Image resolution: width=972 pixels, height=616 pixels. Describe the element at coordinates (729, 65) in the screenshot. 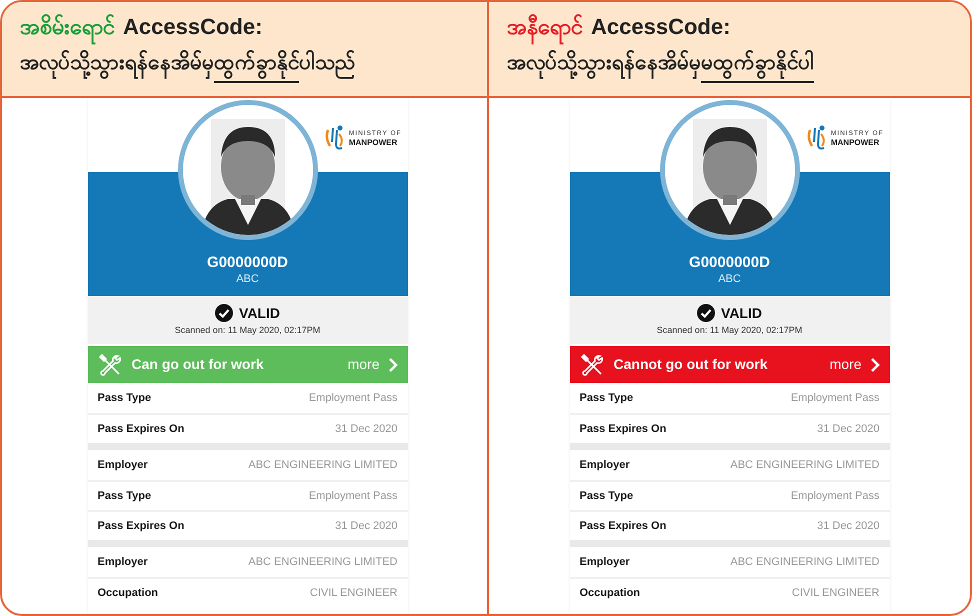

I see `heading-sentence: အလုပ်သို့သွားရန်နေအိမ်မှမထွက်ခွာနိုင်ပါ` at that location.